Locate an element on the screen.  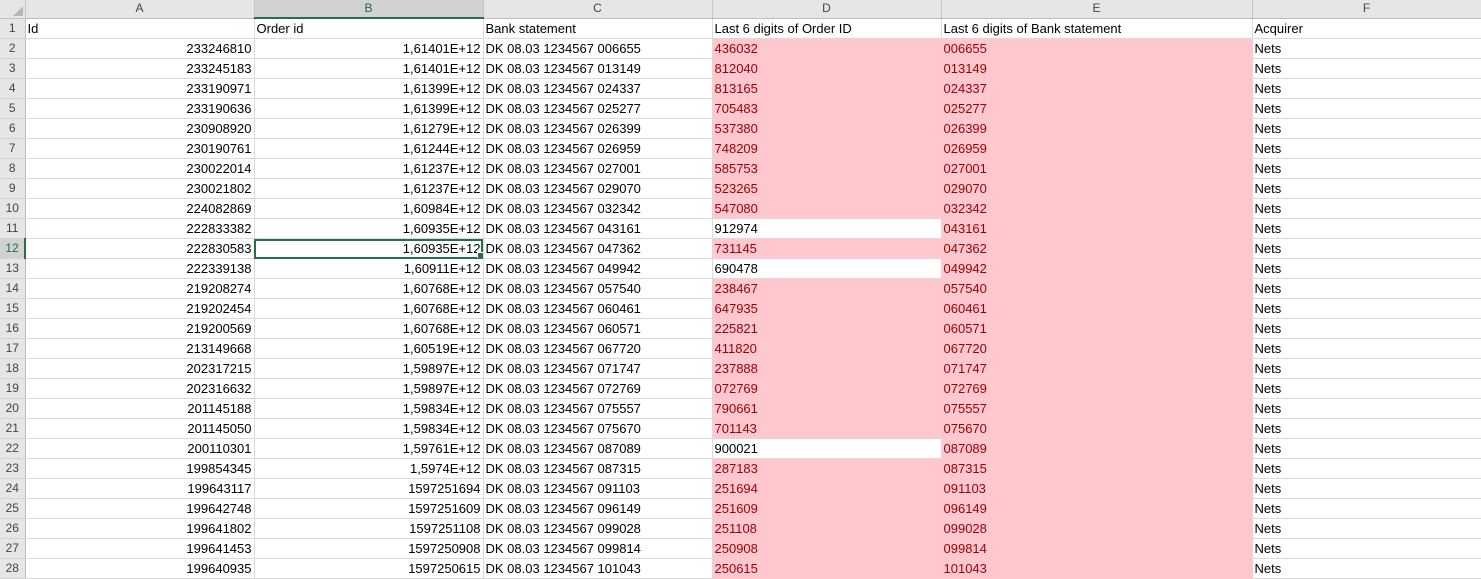
cell-last6-bank: 047362 is located at coordinates (1097, 248).